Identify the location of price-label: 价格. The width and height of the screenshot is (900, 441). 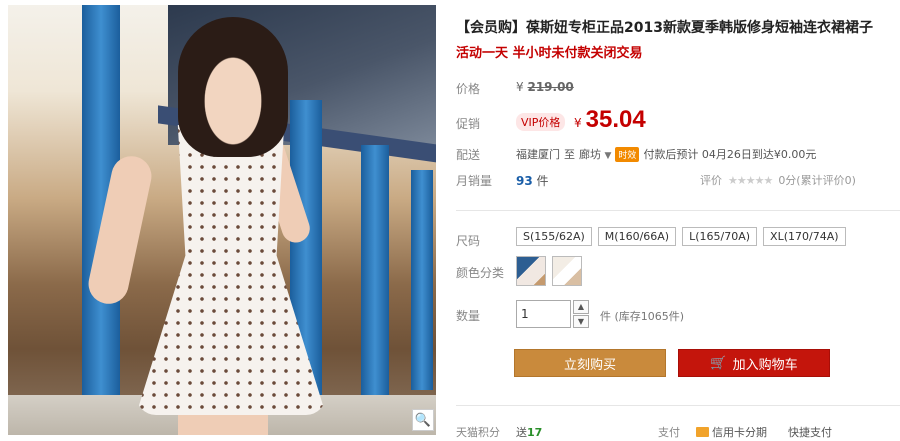
(468, 89).